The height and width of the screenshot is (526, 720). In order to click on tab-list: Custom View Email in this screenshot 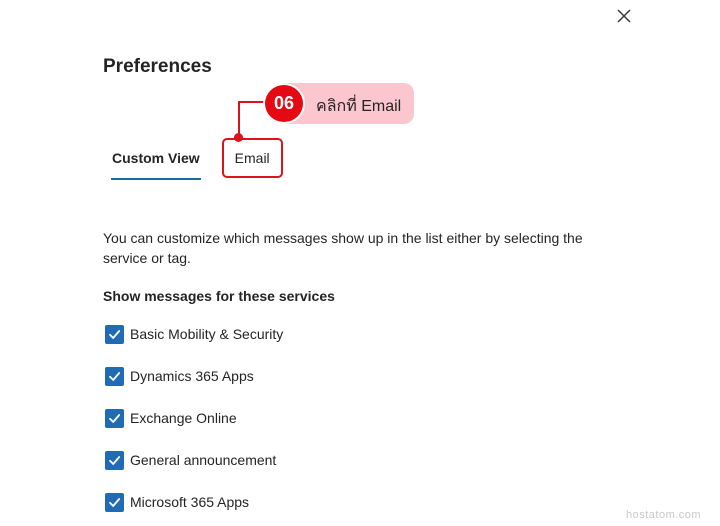, I will do `click(193, 159)`.